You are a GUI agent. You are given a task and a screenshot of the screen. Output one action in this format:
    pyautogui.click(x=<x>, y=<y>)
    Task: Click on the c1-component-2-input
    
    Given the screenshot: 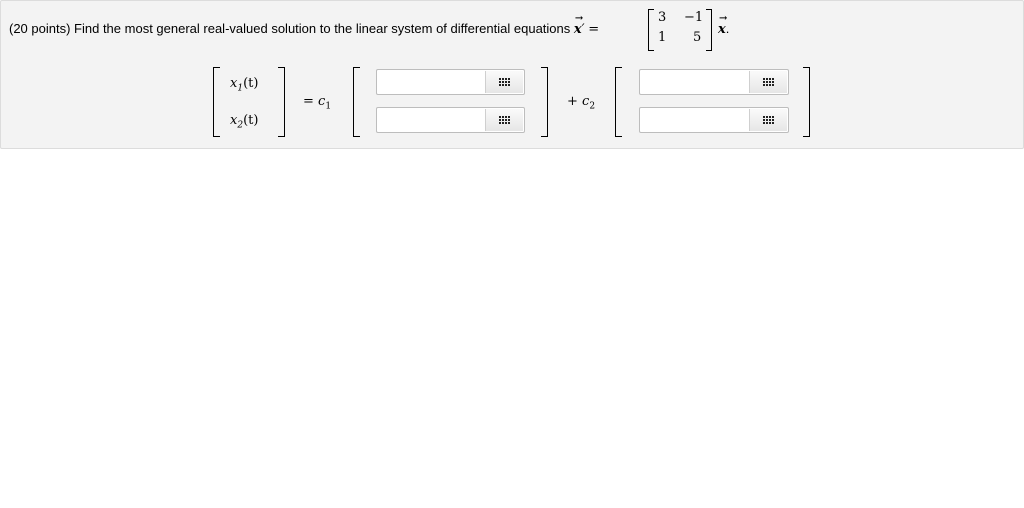 What is the action you would take?
    pyautogui.click(x=432, y=121)
    